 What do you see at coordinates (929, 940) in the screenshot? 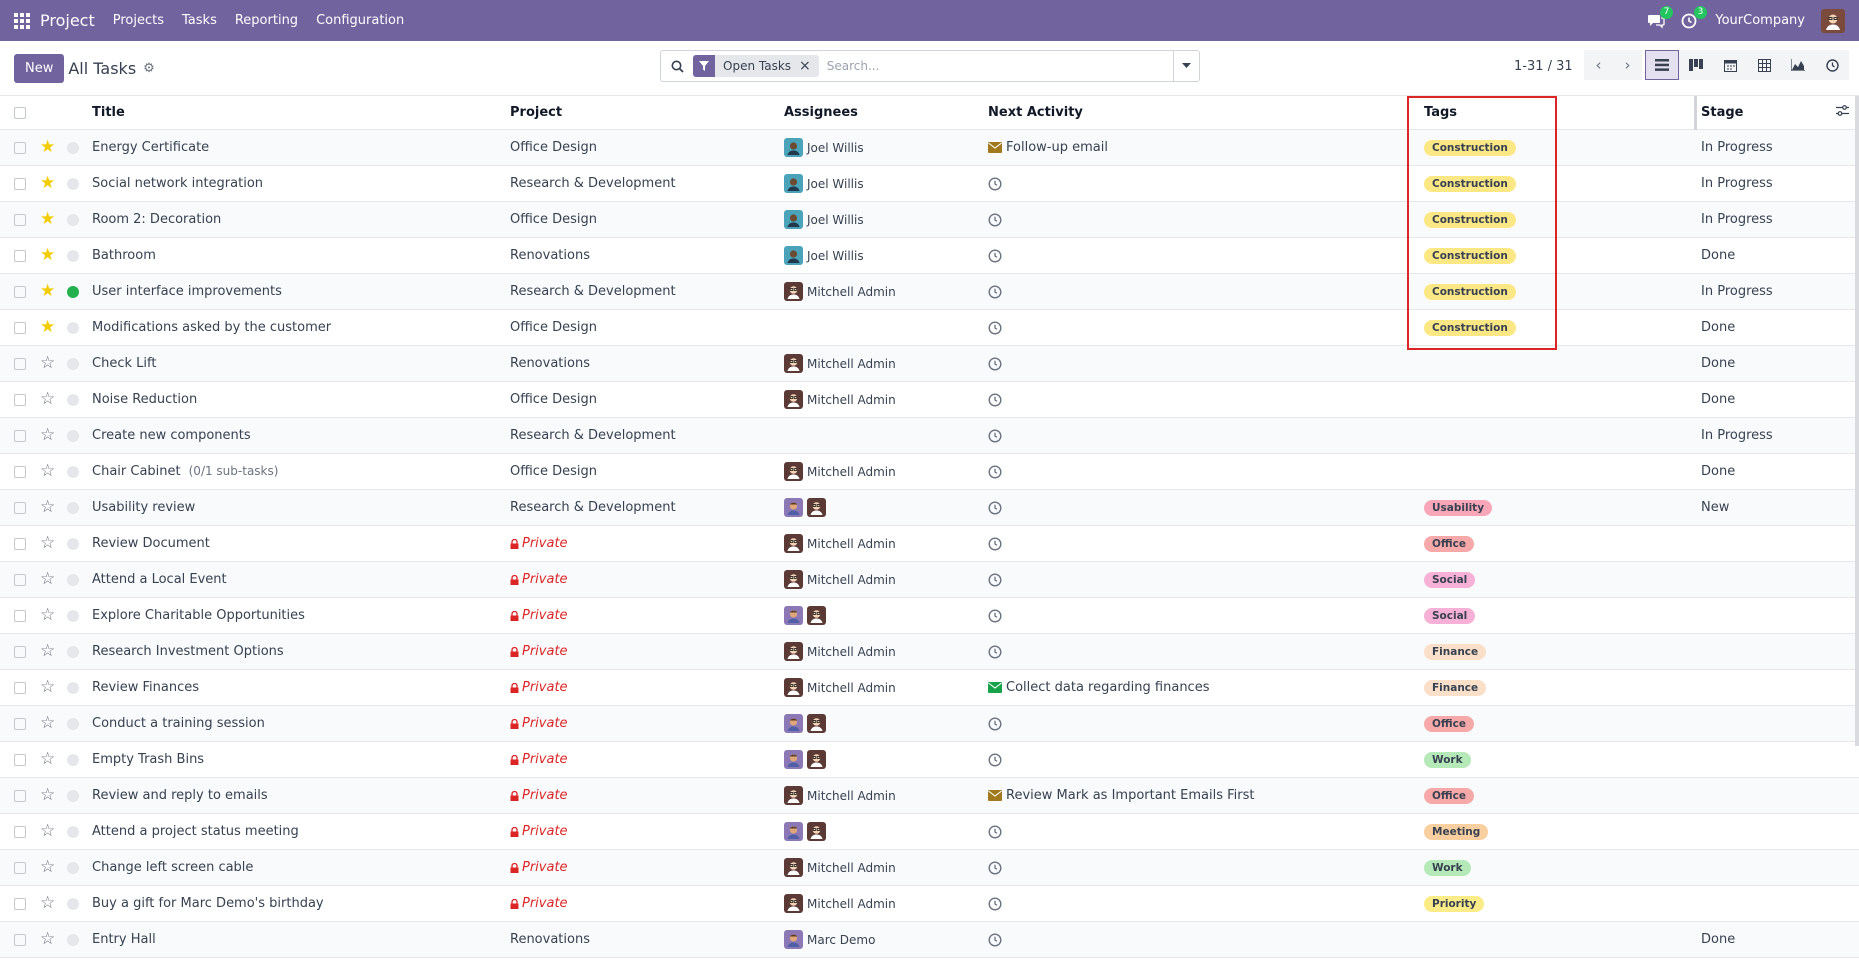
I see `table-row: ☆ Entry Hall Renovations Marc Demo Done` at bounding box center [929, 940].